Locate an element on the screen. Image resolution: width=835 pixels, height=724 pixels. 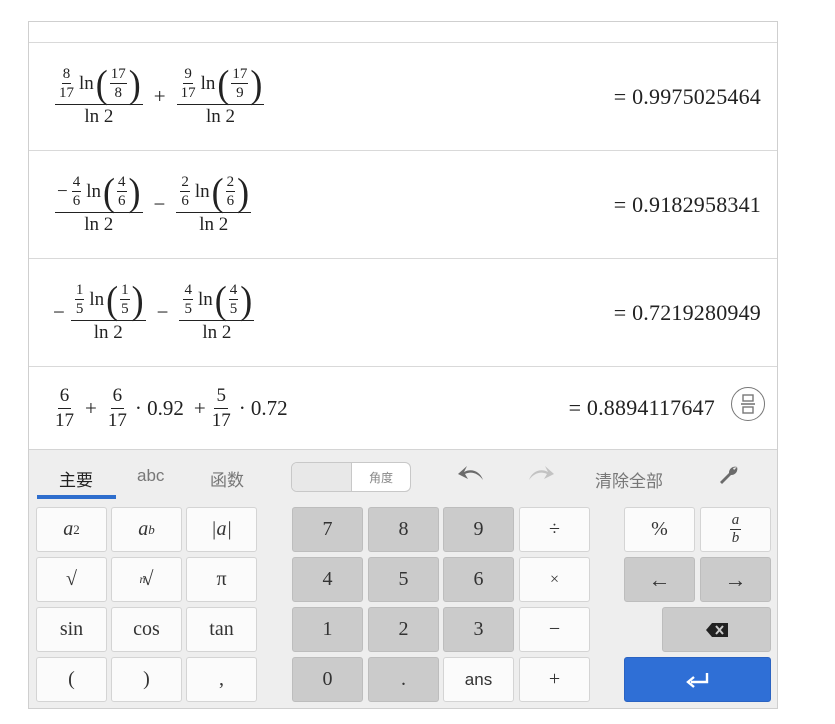
key-multiply: × is located at coordinates (554, 579).